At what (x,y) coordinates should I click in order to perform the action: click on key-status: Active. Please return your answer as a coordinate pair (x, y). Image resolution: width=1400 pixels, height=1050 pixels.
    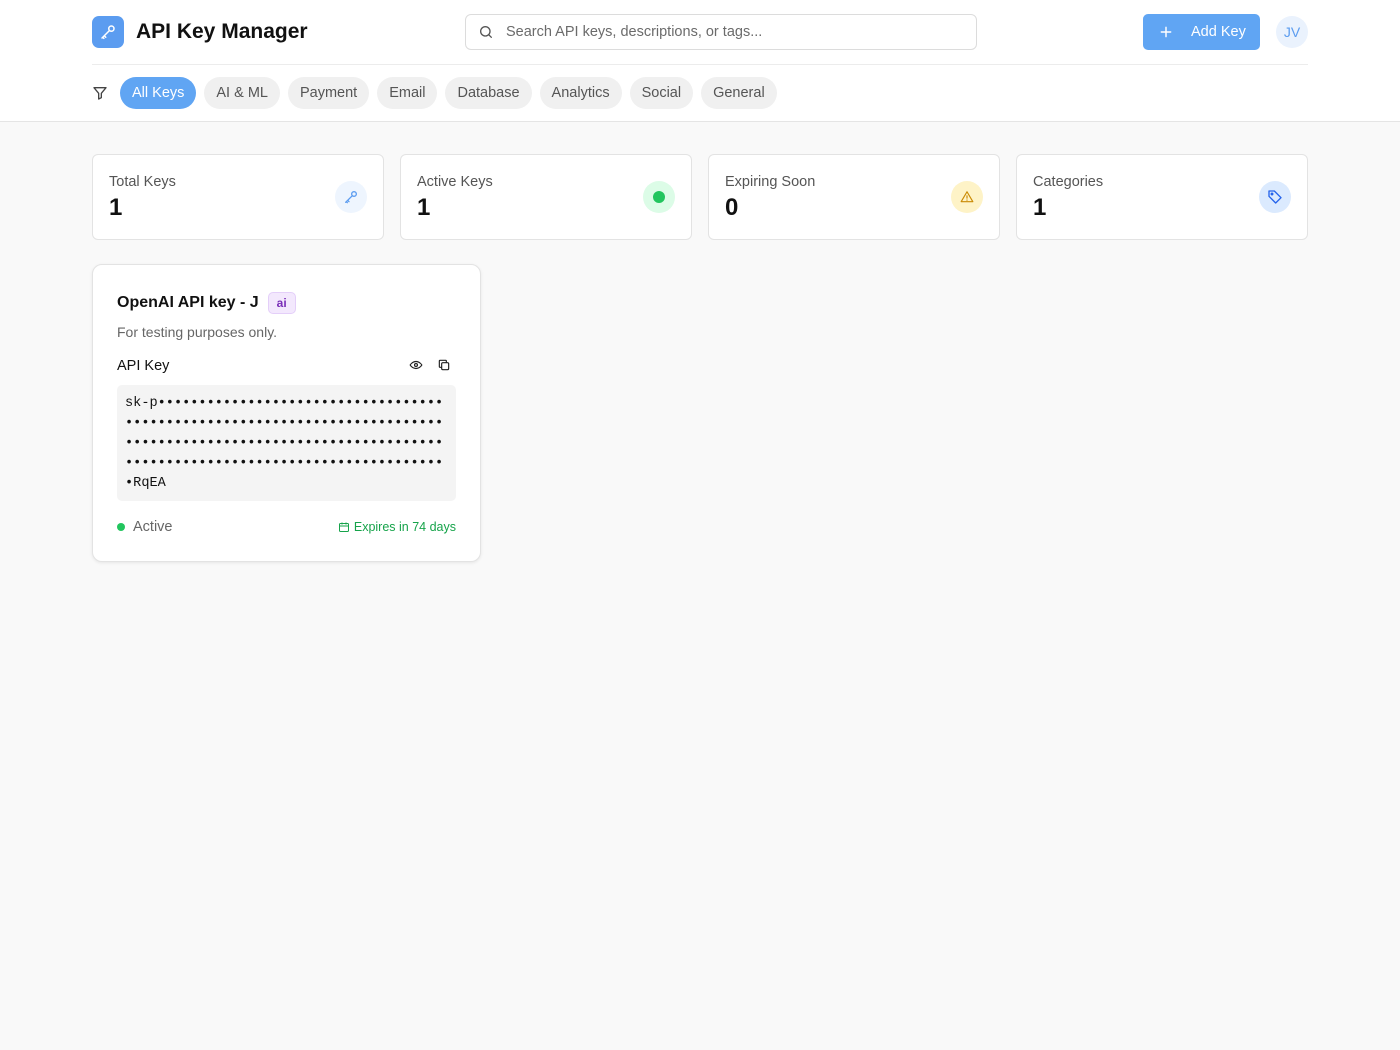
    Looking at the image, I should click on (145, 527).